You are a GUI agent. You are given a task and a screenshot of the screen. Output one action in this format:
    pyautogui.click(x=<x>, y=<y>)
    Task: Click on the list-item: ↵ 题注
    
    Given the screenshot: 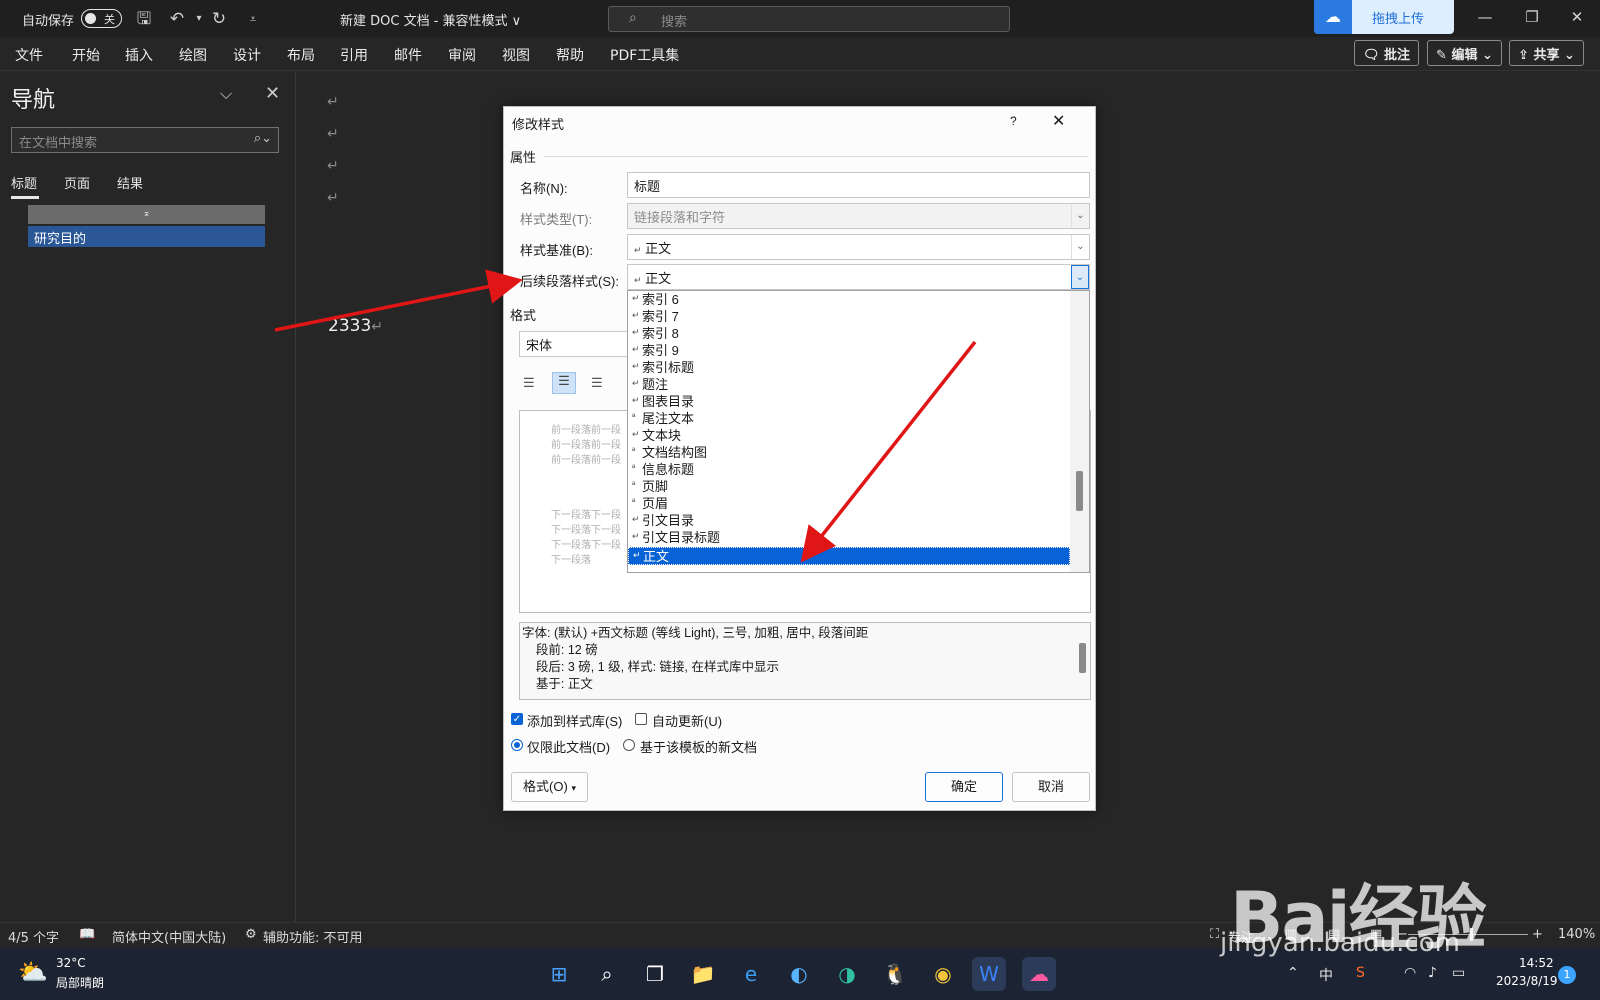 What is the action you would take?
    pyautogui.click(x=849, y=385)
    